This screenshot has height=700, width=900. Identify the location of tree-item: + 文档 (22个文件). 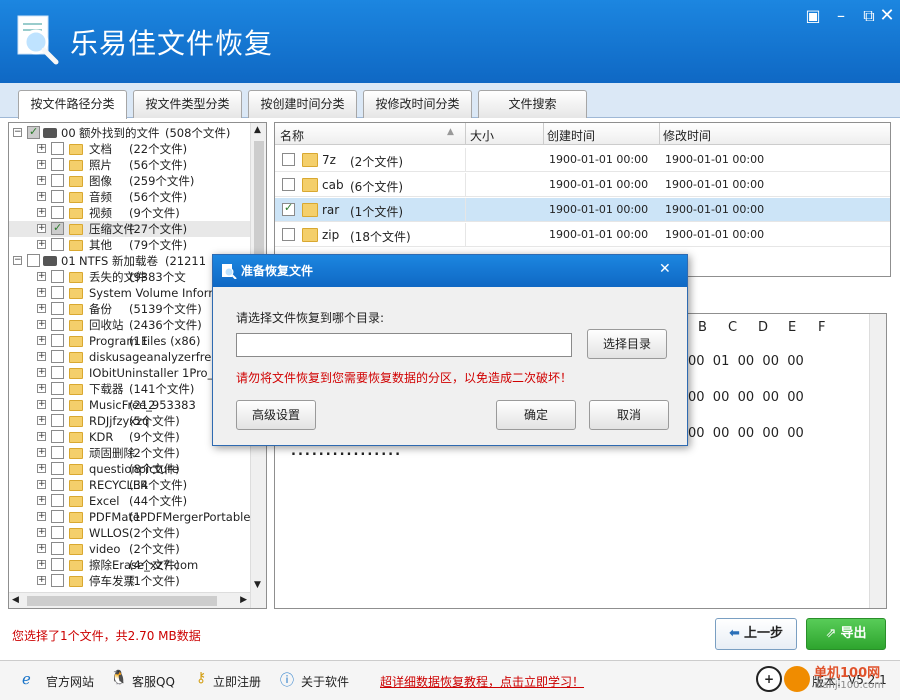
(129, 149).